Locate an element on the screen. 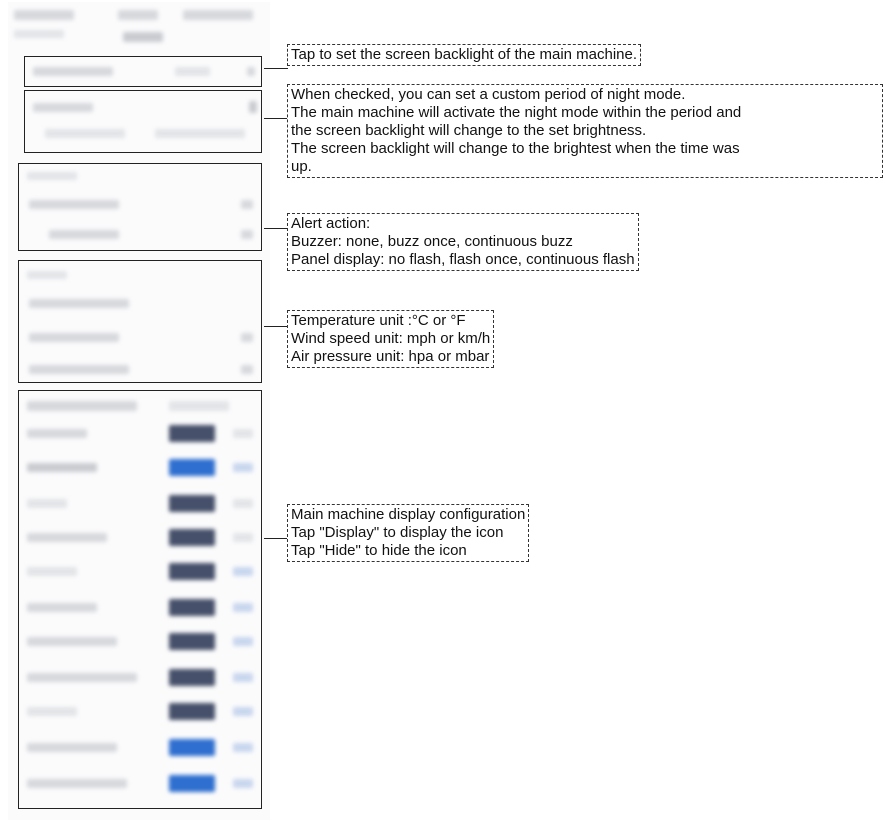 The image size is (885, 821). callout-line: Wind speed unit: mph or km/h is located at coordinates (391, 338).